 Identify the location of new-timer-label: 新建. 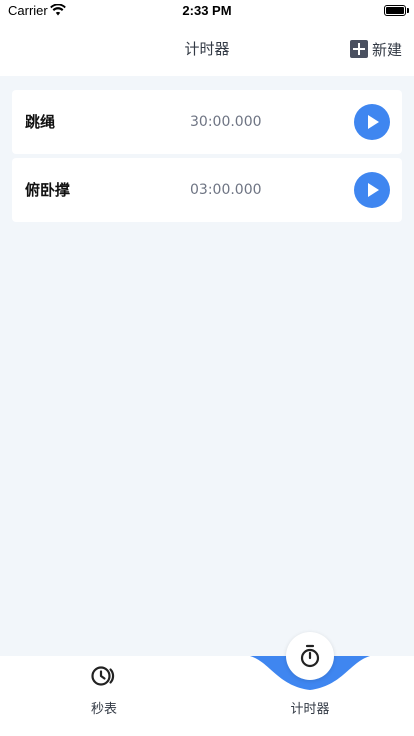
(386, 49).